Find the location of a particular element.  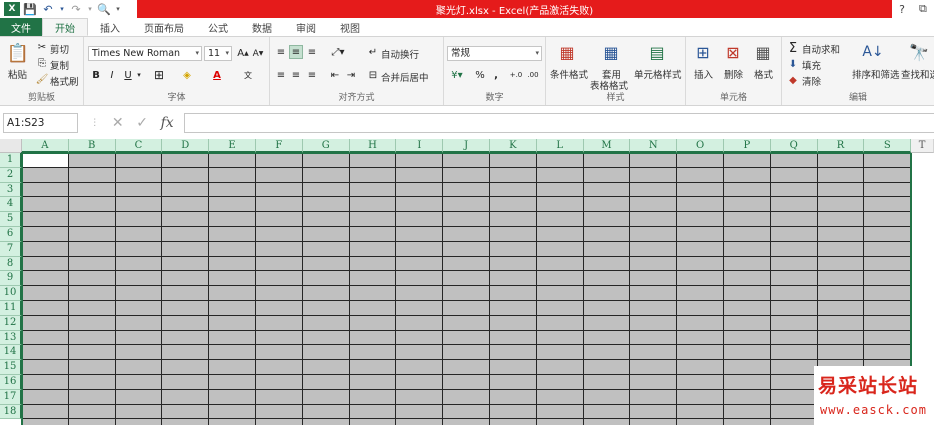

cell-styles-button: 单元格样式 is located at coordinates (658, 74).